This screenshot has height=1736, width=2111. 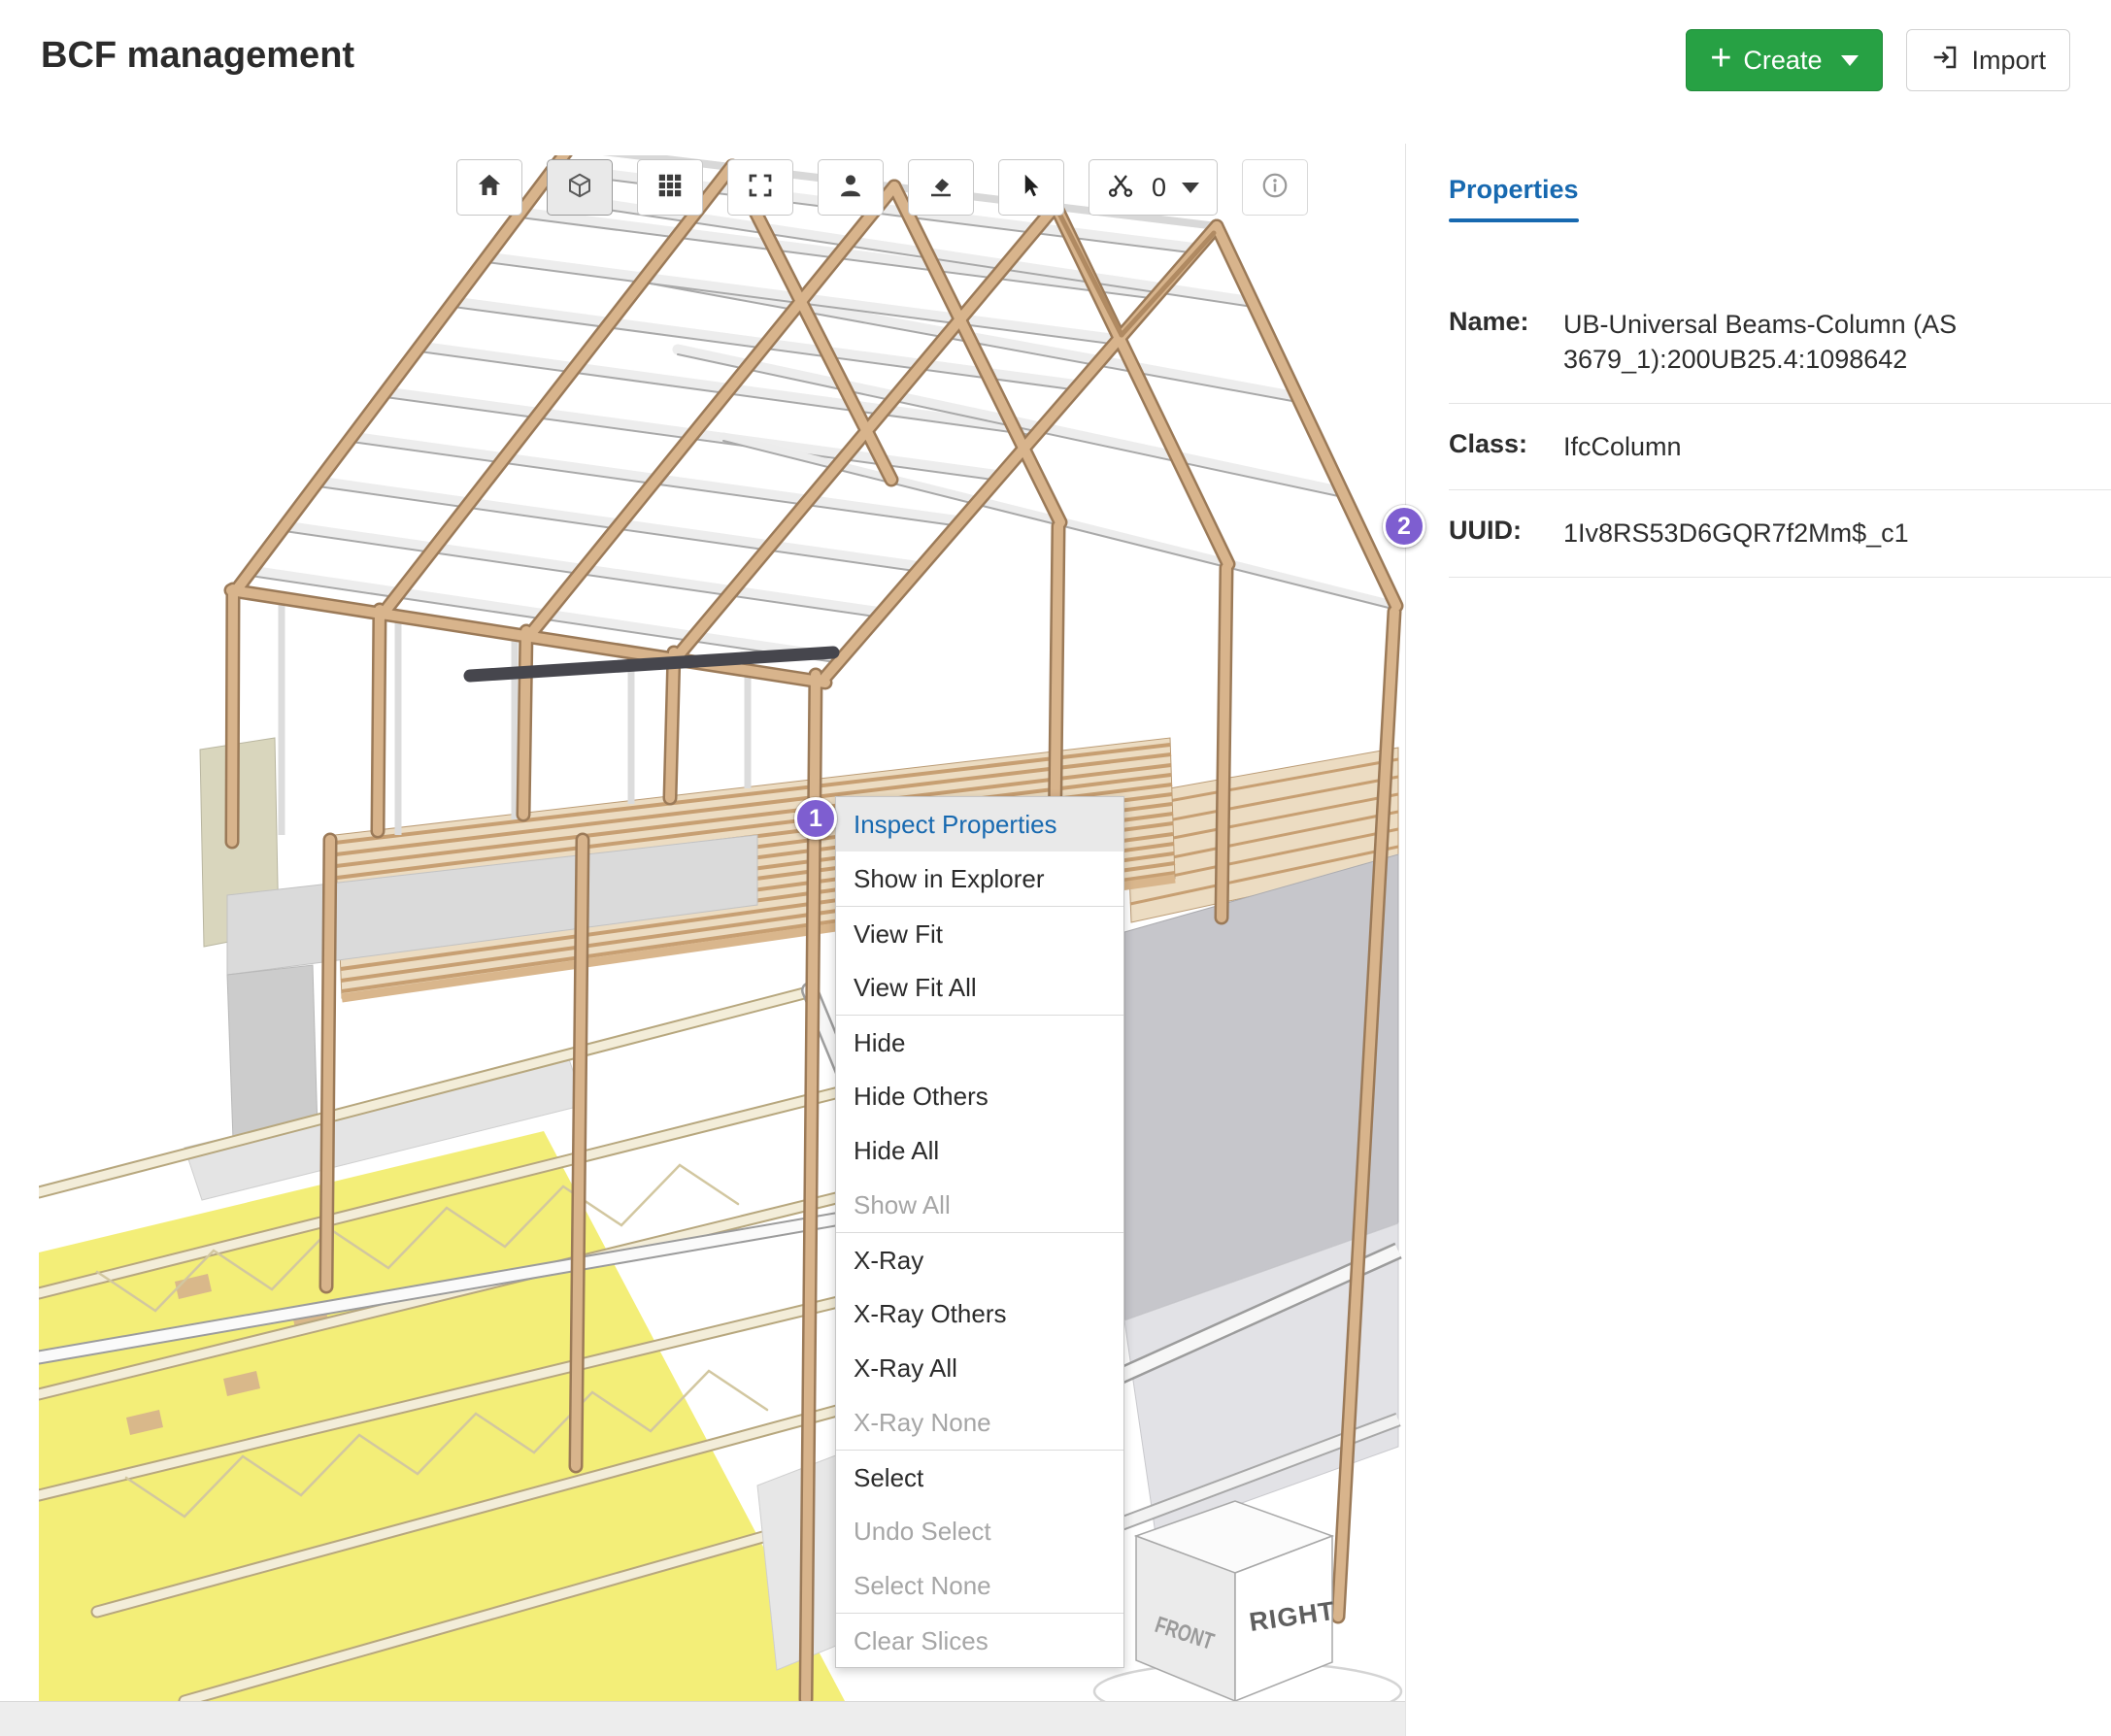 I want to click on menu-item-xray: X-Ray, so click(x=980, y=1259).